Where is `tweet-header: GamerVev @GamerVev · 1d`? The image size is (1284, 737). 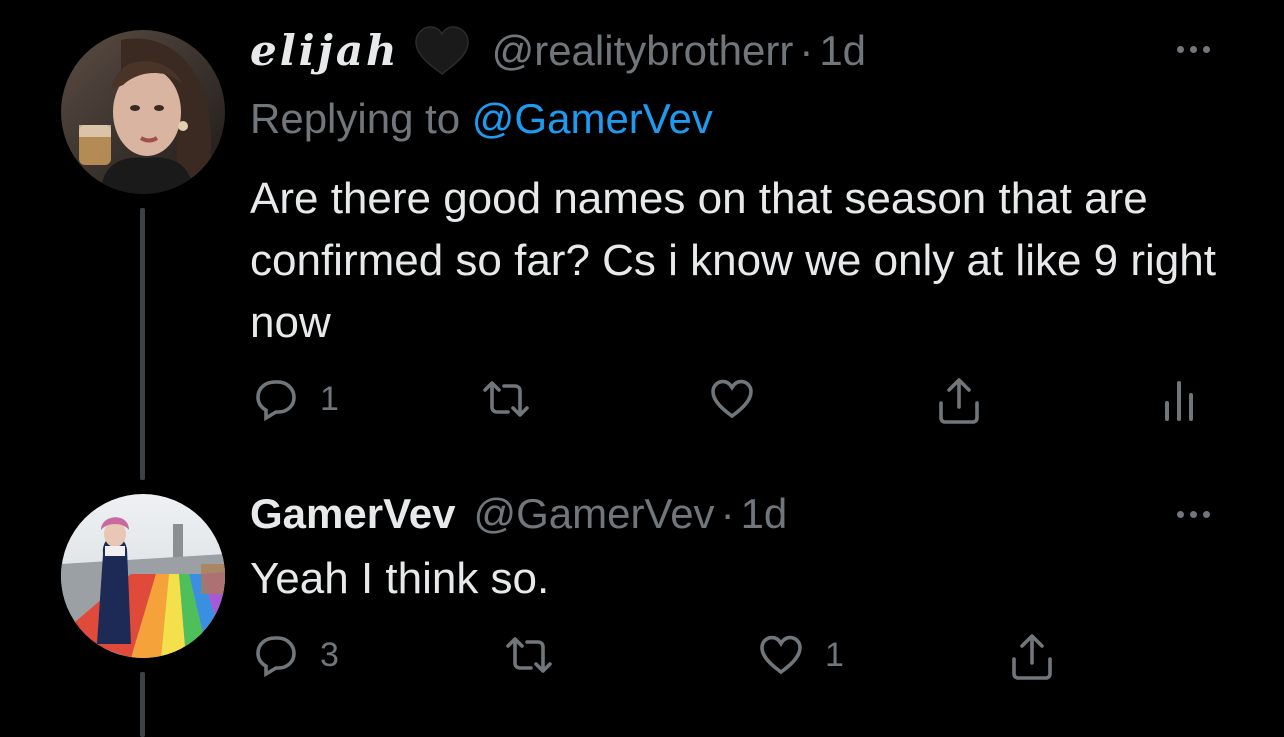 tweet-header: GamerVev @GamerVev · 1d is located at coordinates (518, 514).